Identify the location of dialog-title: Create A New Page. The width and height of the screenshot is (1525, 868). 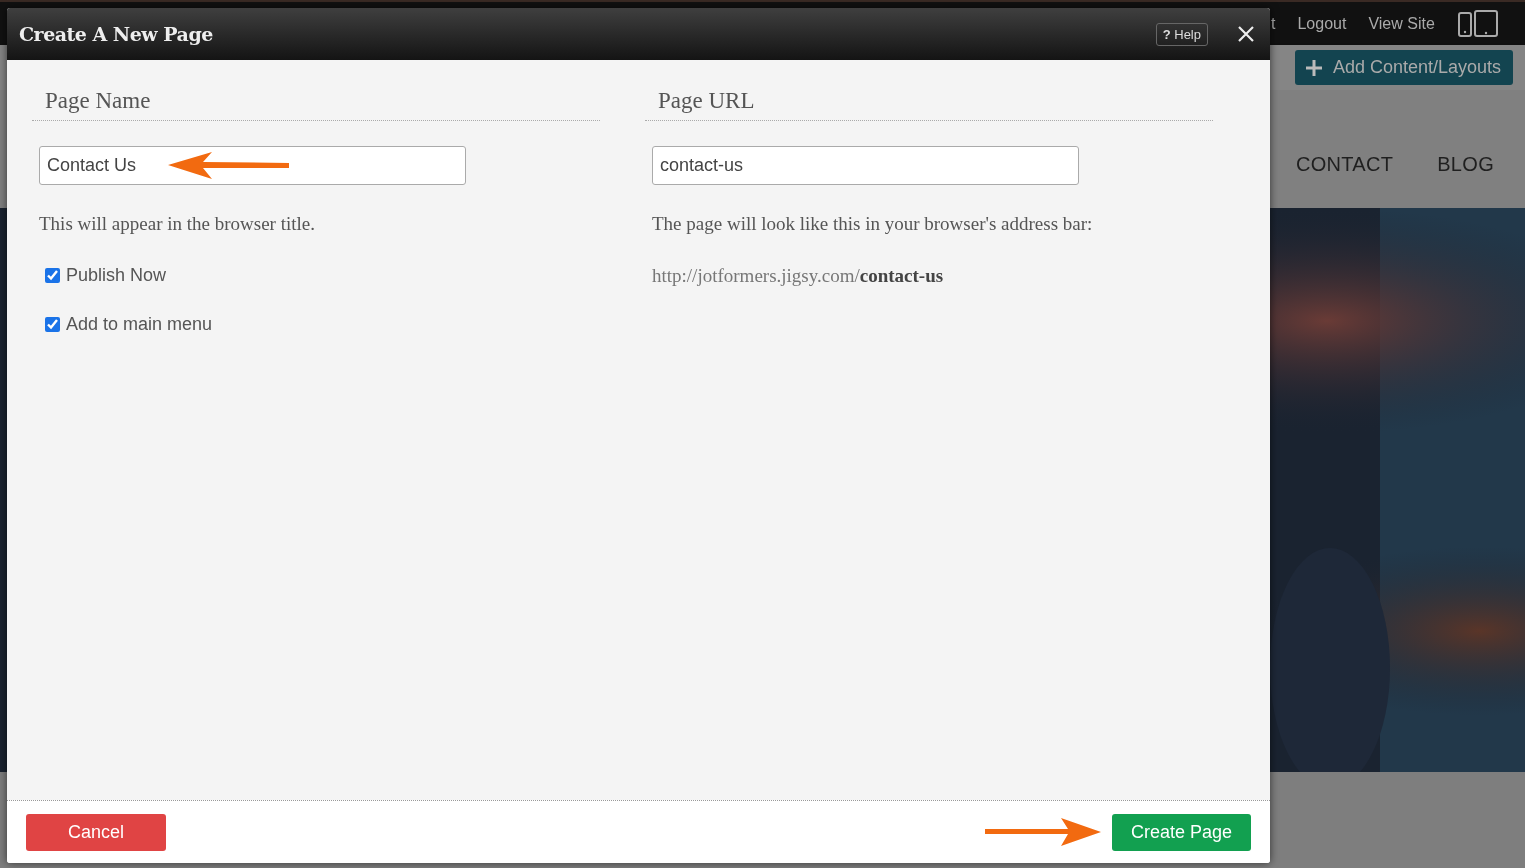
(116, 34).